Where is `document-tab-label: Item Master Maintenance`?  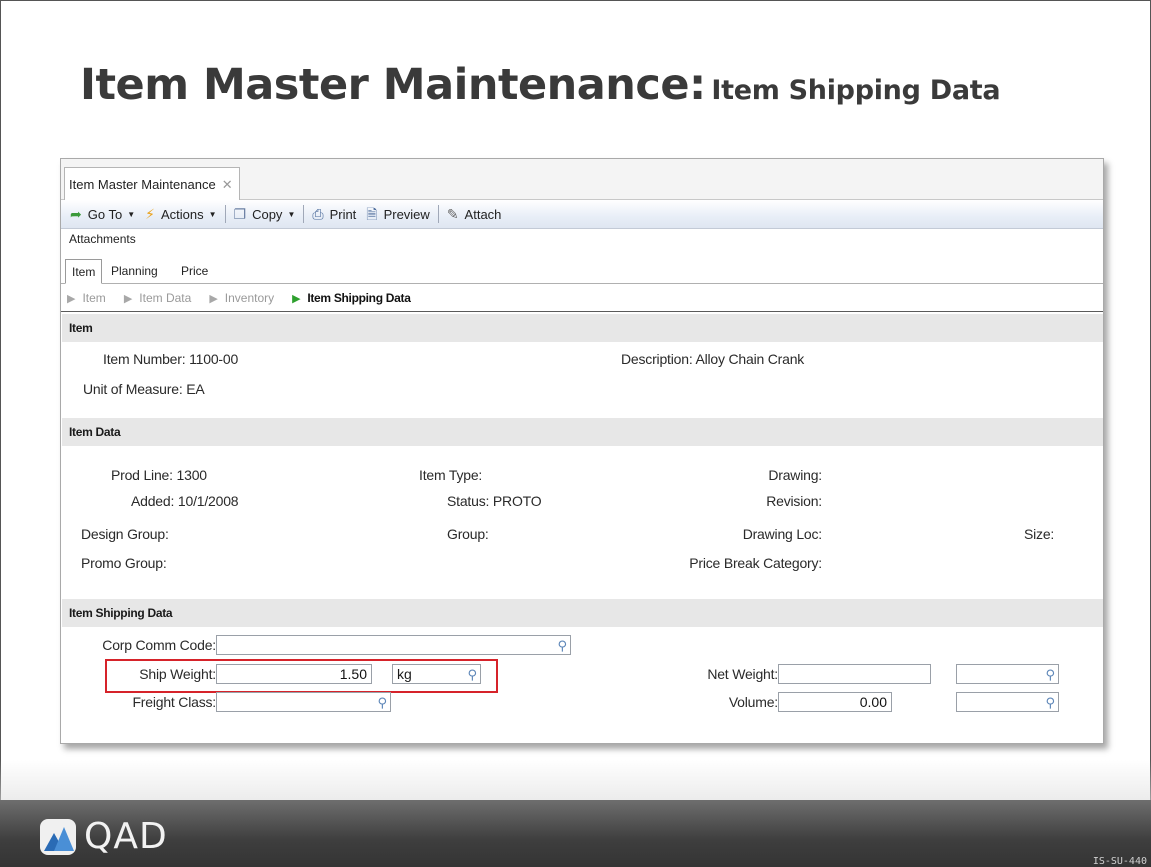 document-tab-label: Item Master Maintenance is located at coordinates (142, 184).